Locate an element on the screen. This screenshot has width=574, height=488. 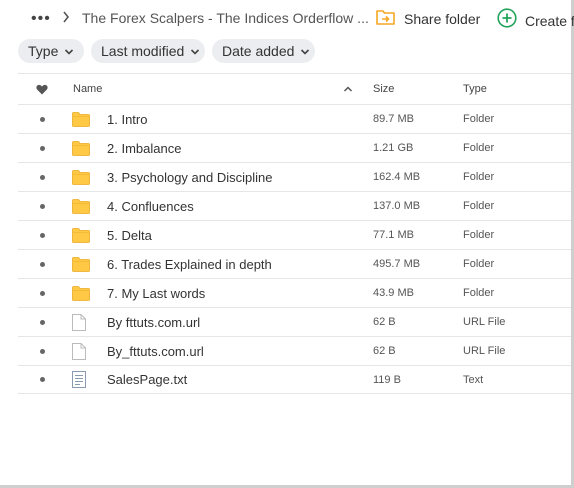
column-header-name: Name is located at coordinates (87, 89).